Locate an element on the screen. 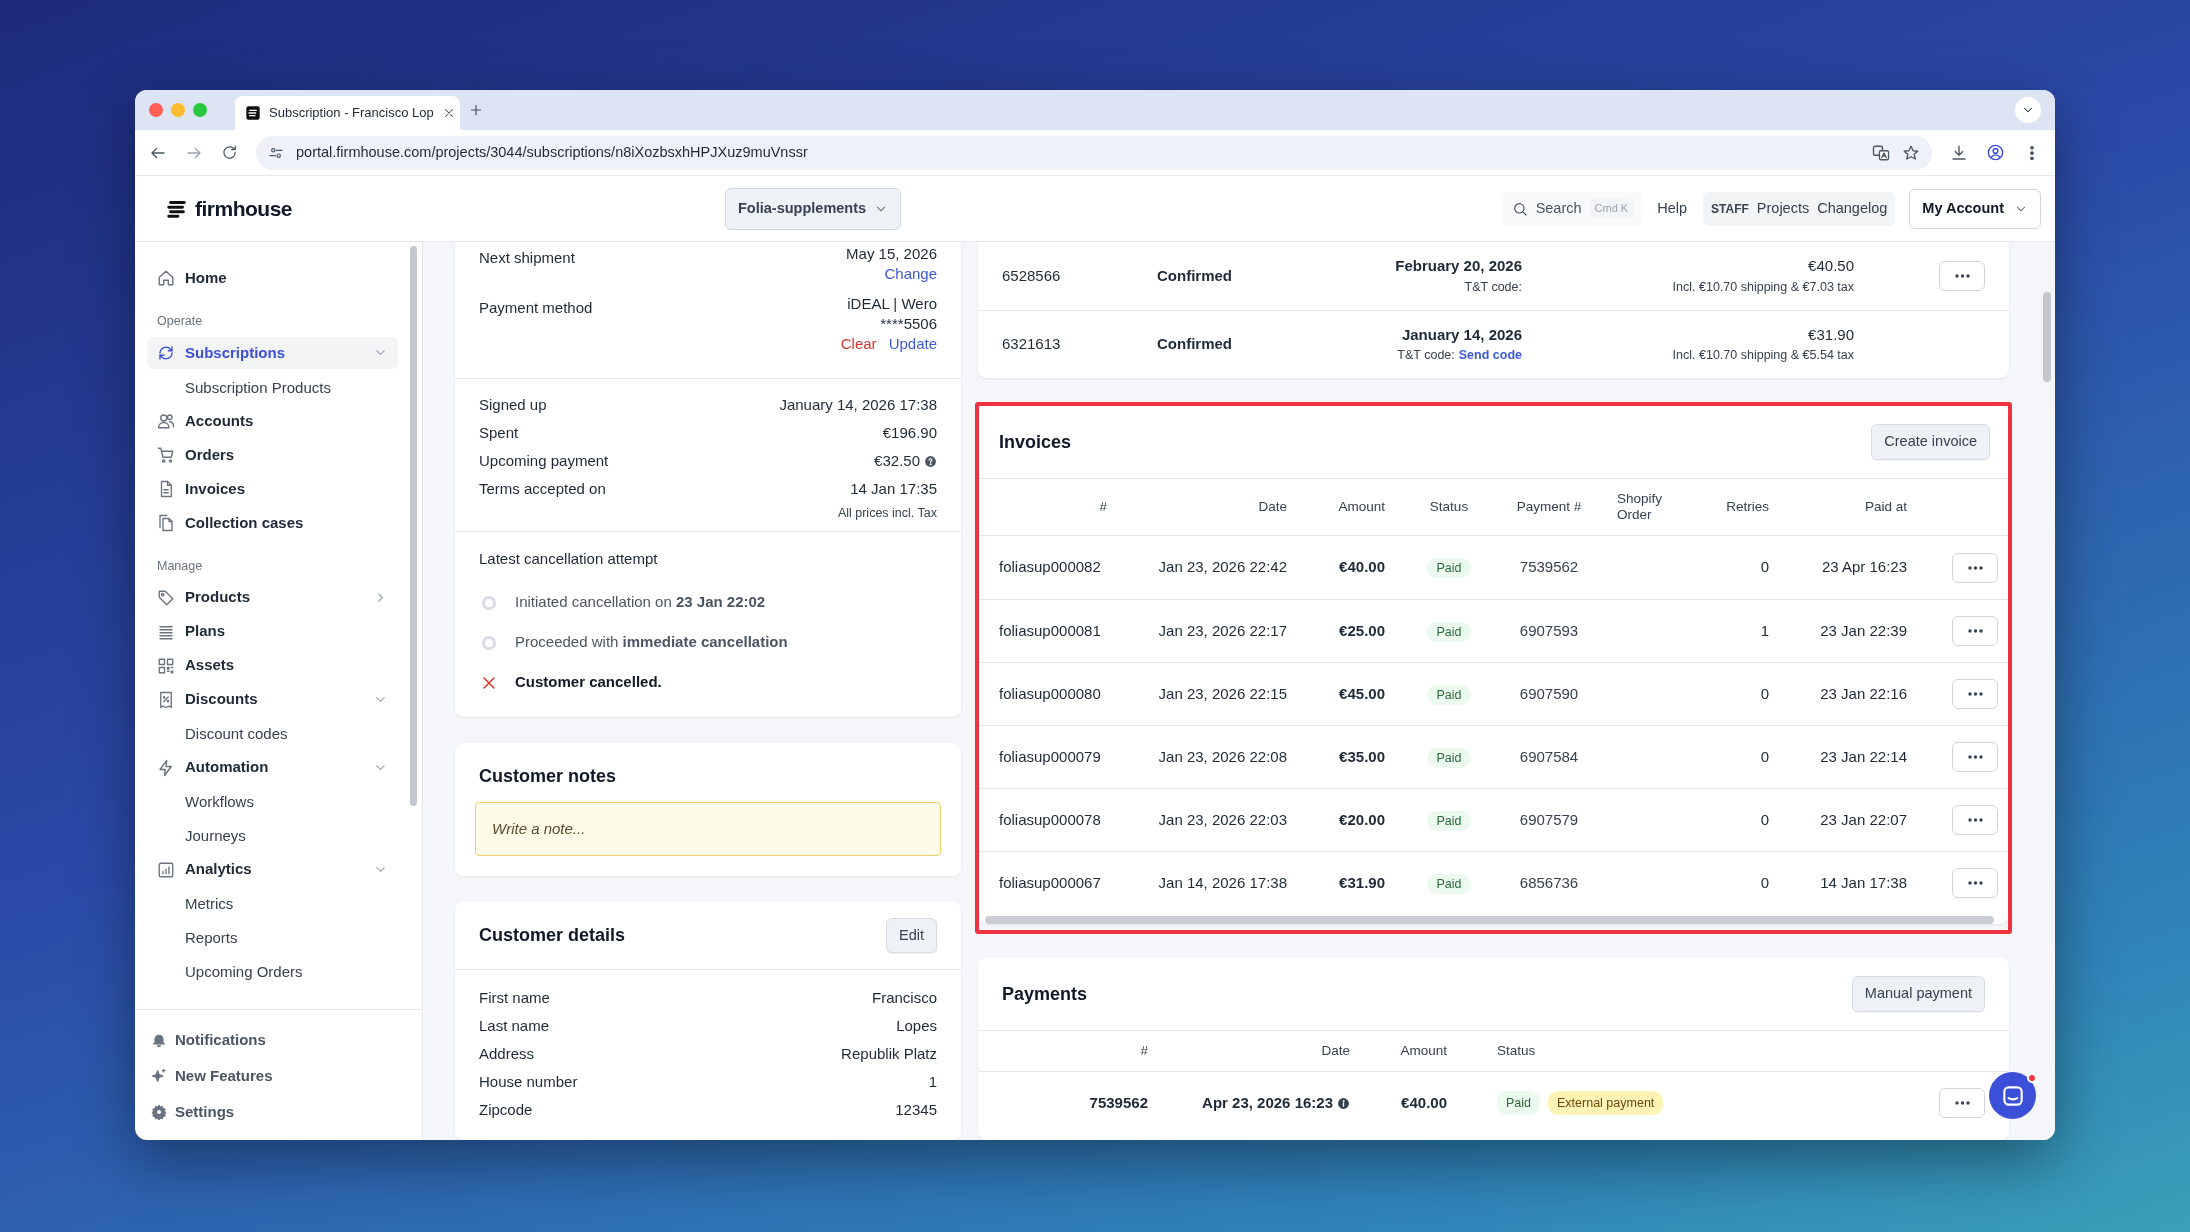 Image resolution: width=2190 pixels, height=1232 pixels. column-header: Status is located at coordinates (1516, 1050).